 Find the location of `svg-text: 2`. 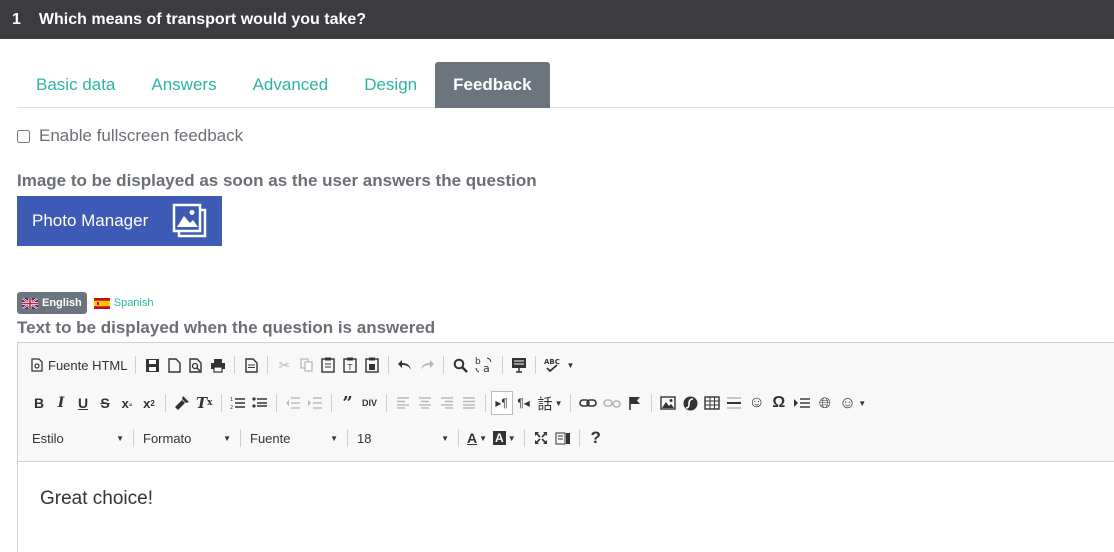

svg-text: 2 is located at coordinates (231, 407).